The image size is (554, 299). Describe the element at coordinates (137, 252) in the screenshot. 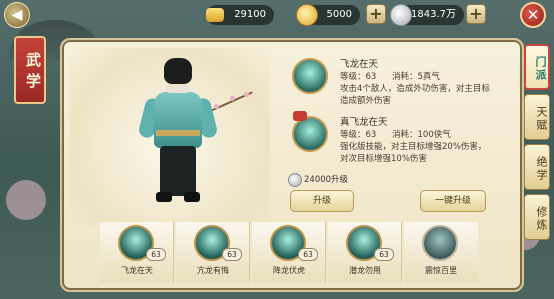

I see `skill-slot-feilong: 63 飞龙在天` at that location.